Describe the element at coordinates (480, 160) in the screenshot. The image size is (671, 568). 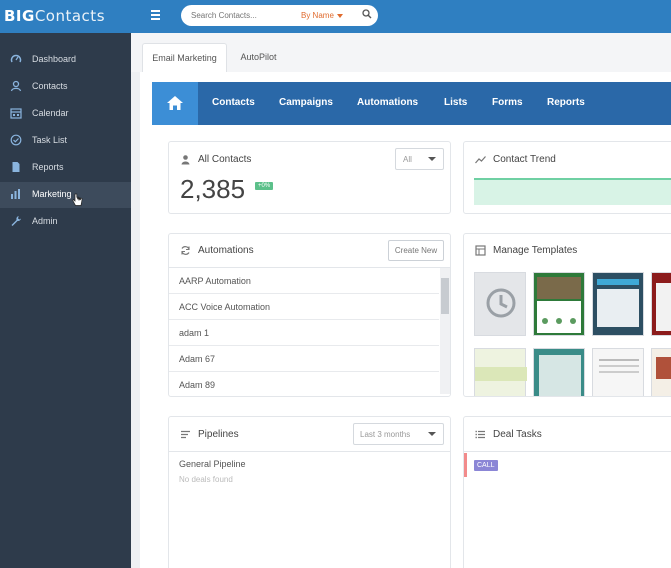
I see `trend-line-icon` at that location.